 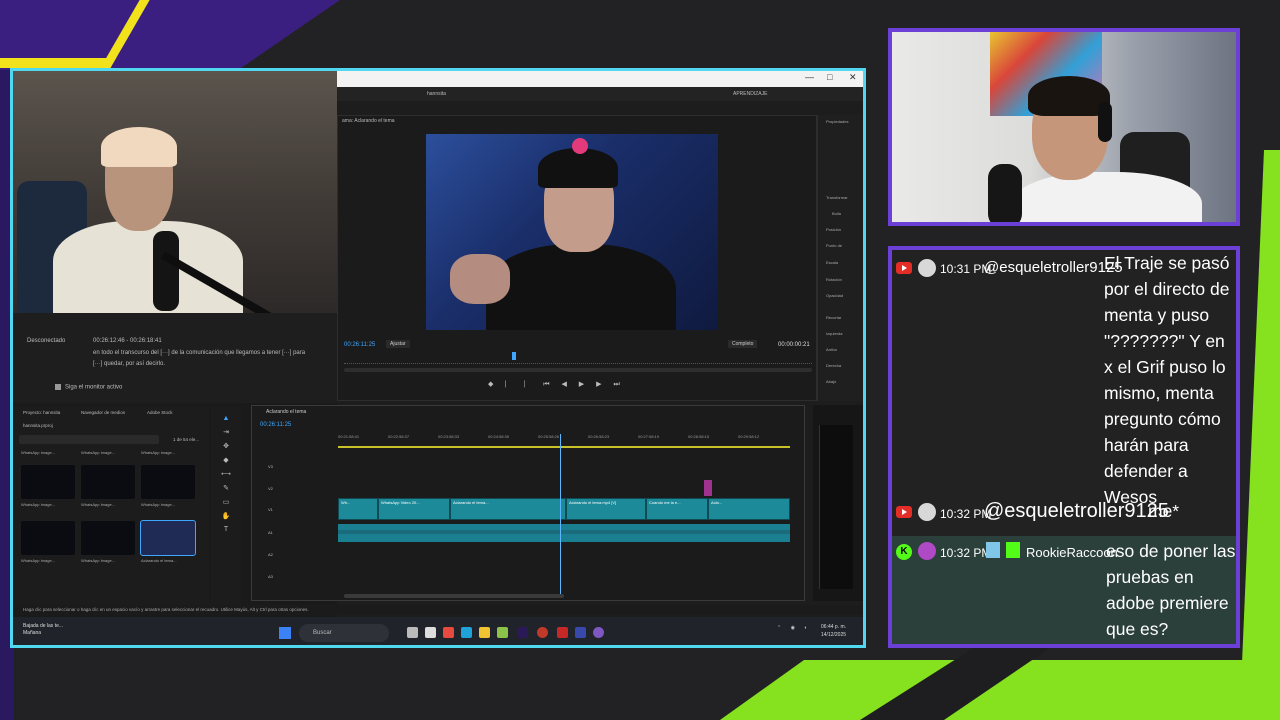 I want to click on maximize-button: □, so click(x=829, y=77).